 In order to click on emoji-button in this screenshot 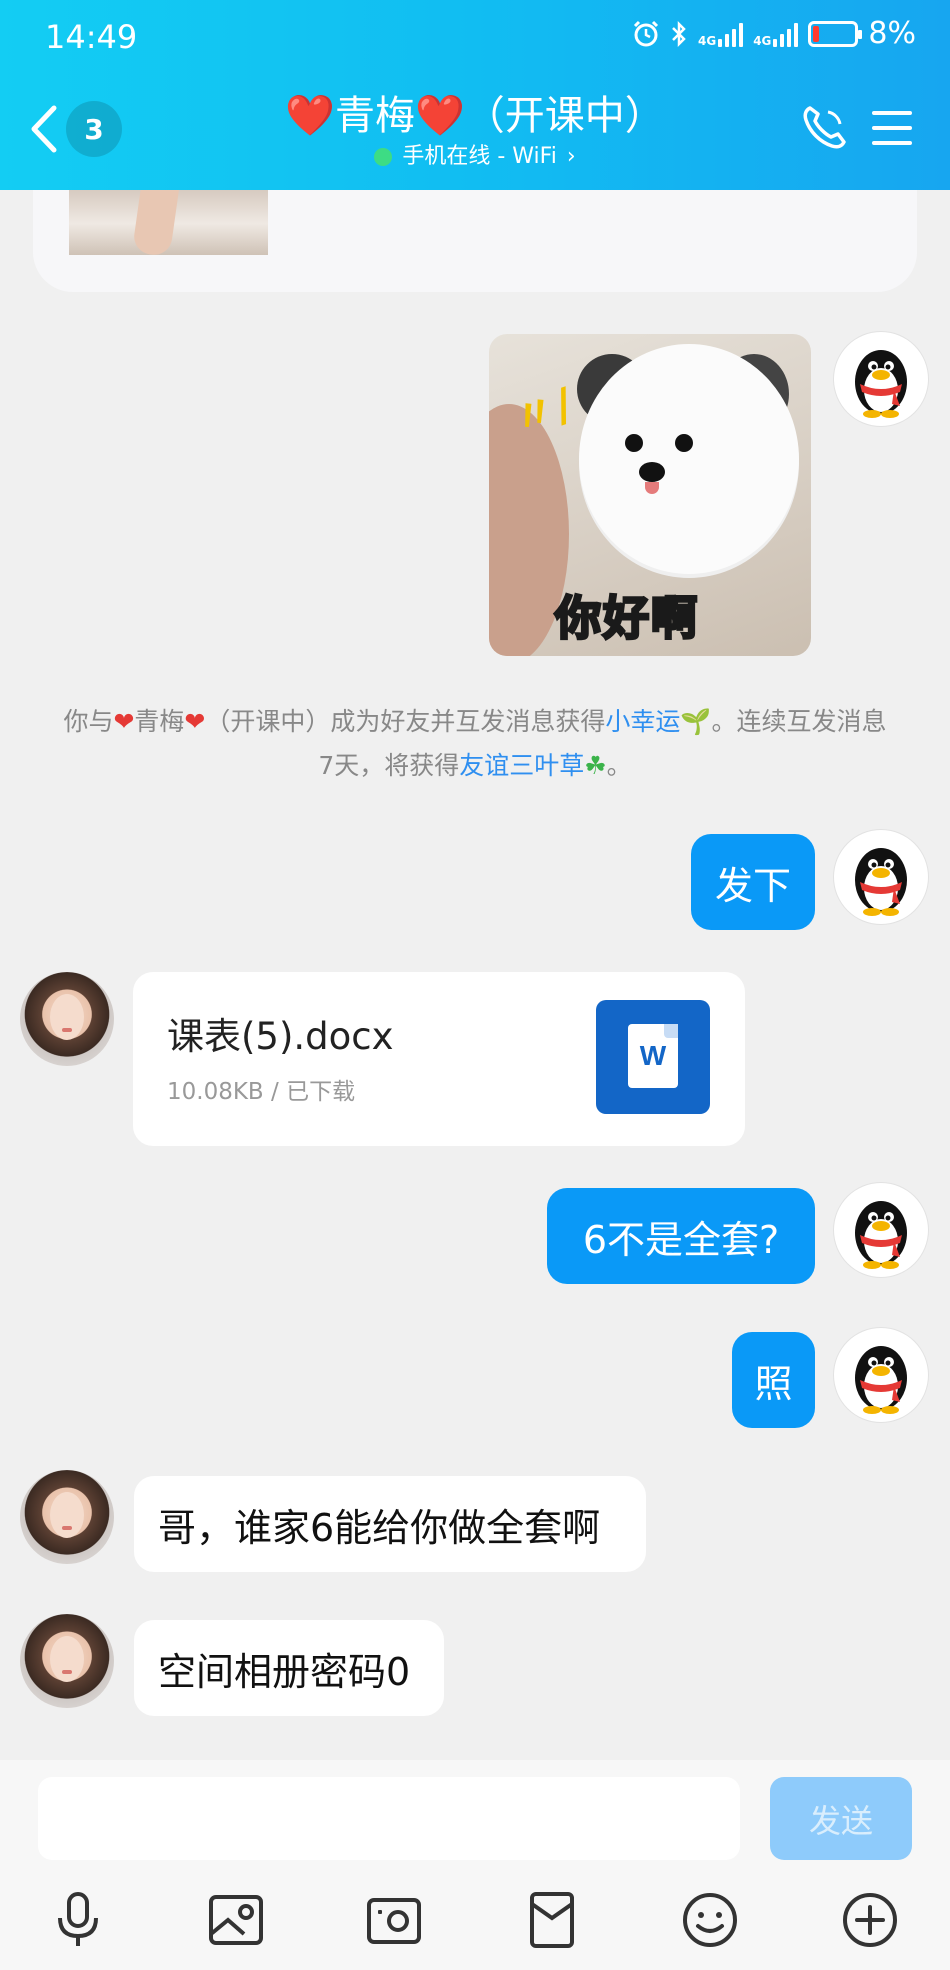, I will do `click(710, 1920)`.